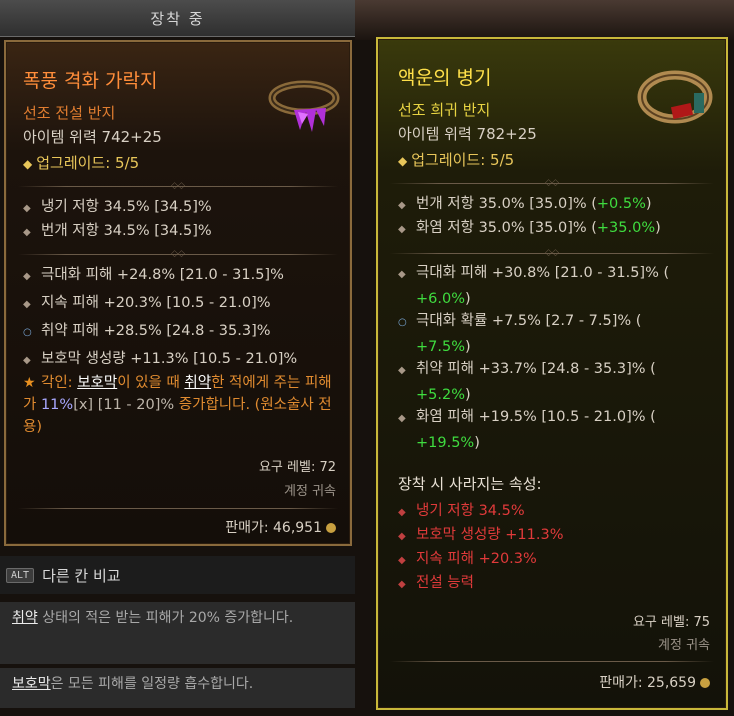 This screenshot has height=716, width=734. What do you see at coordinates (467, 134) in the screenshot?
I see `item-power: 아이템 위력 782+25` at bounding box center [467, 134].